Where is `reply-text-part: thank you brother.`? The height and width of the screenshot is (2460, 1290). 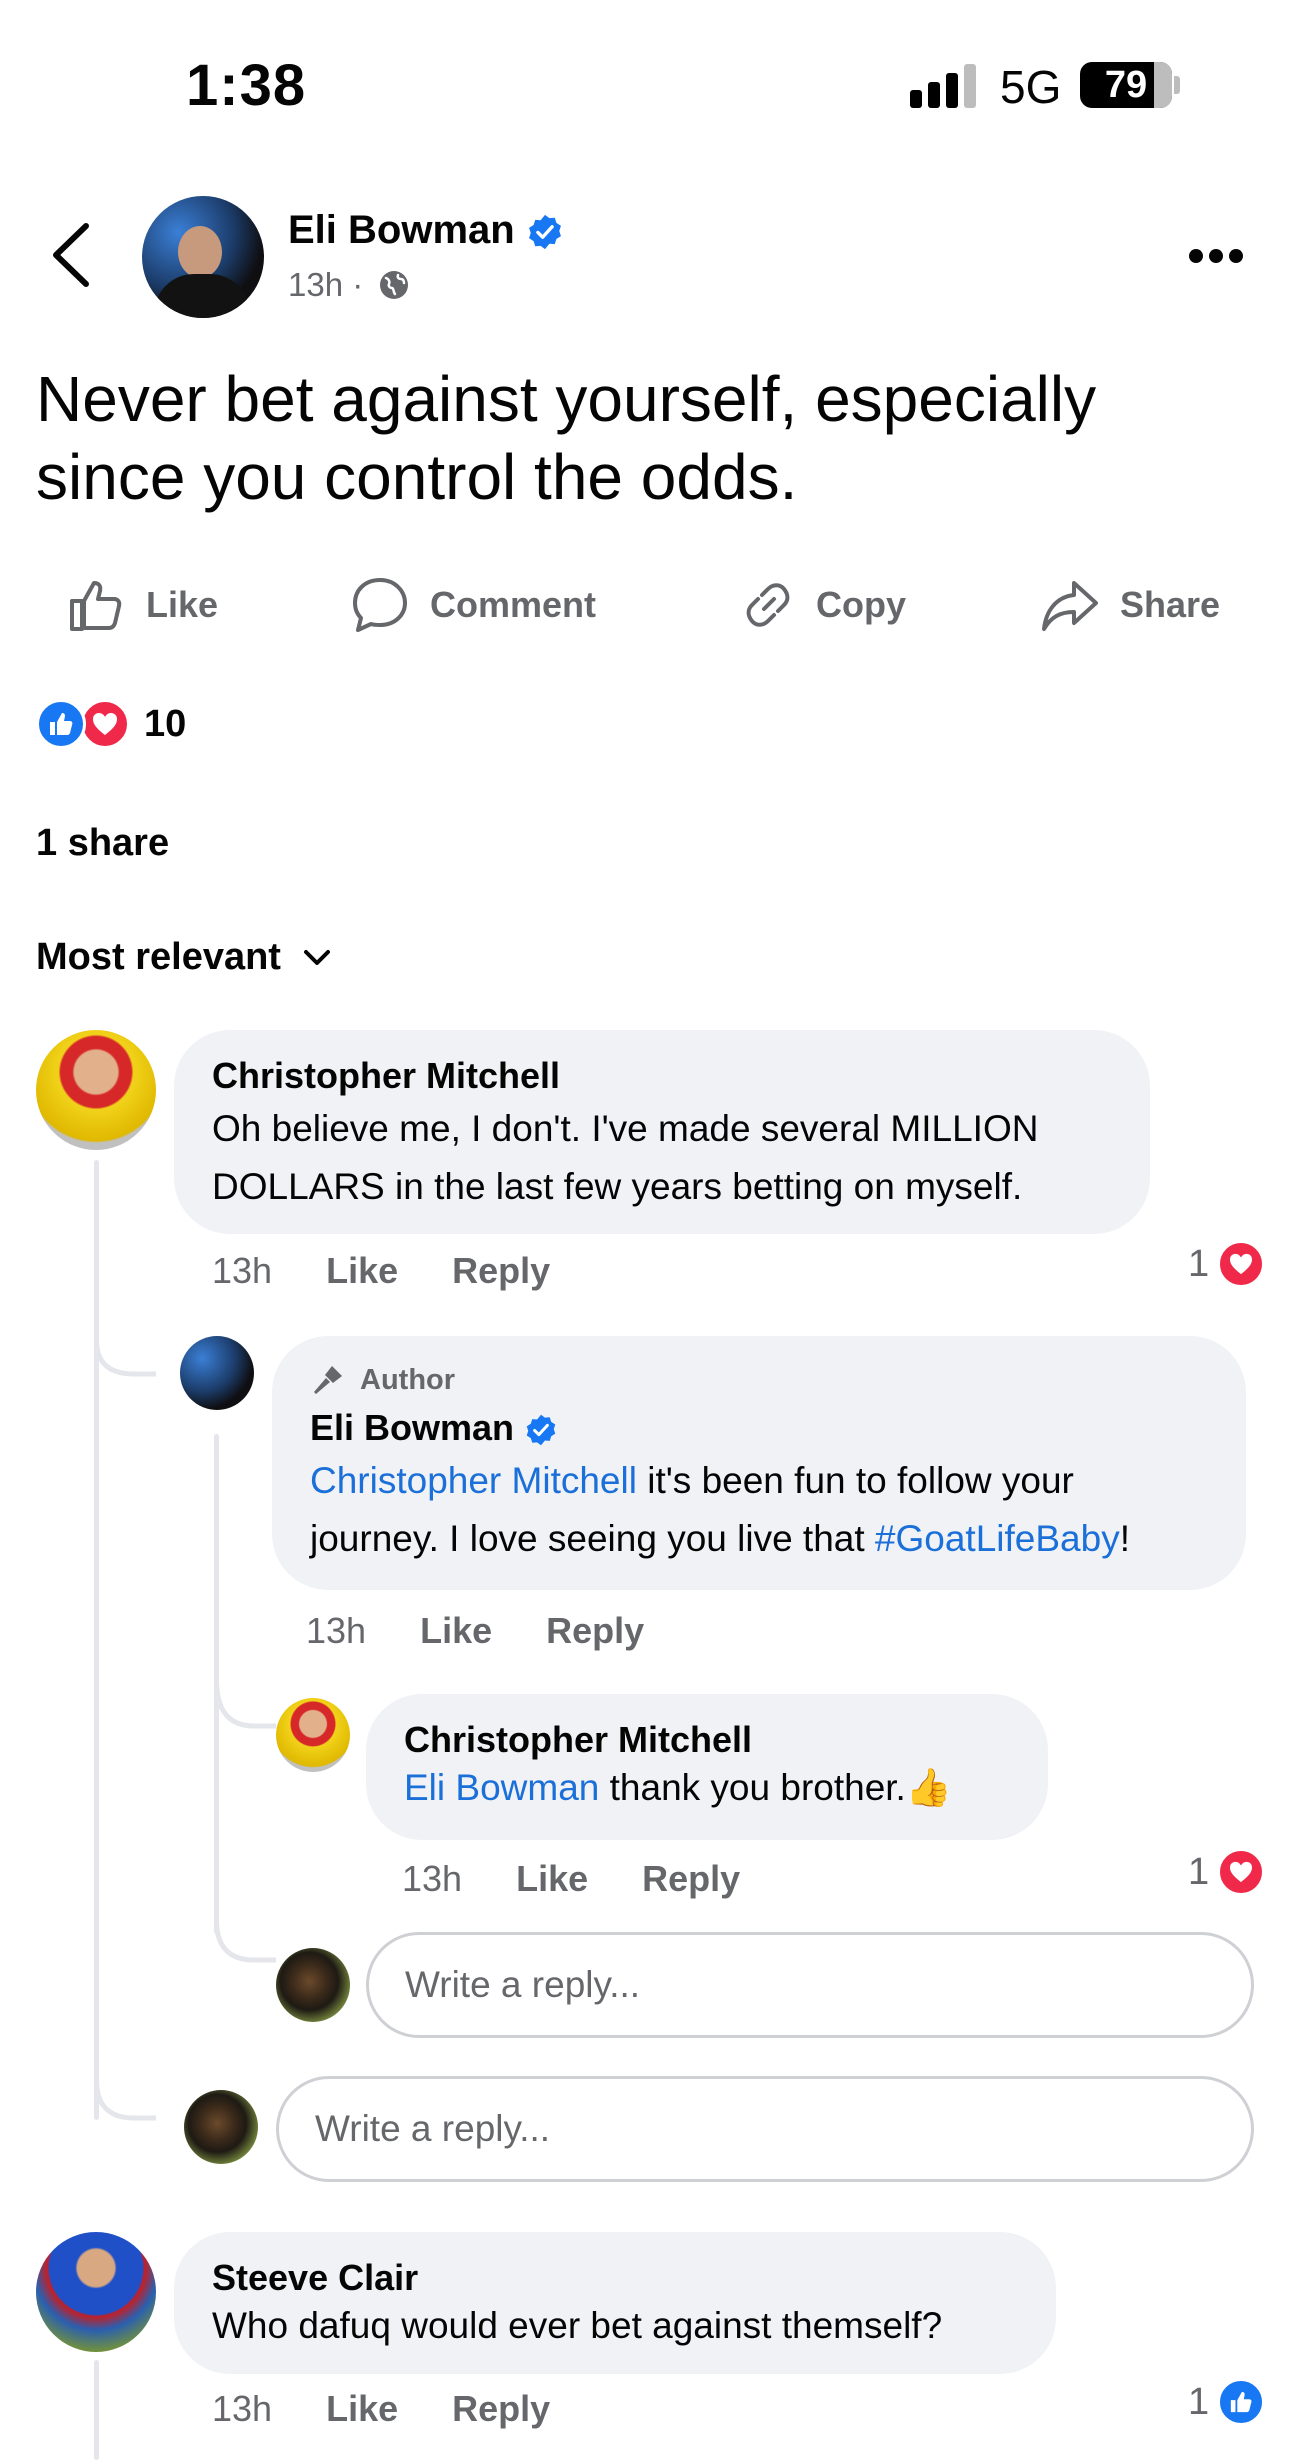 reply-text-part: thank you brother. is located at coordinates (752, 1787).